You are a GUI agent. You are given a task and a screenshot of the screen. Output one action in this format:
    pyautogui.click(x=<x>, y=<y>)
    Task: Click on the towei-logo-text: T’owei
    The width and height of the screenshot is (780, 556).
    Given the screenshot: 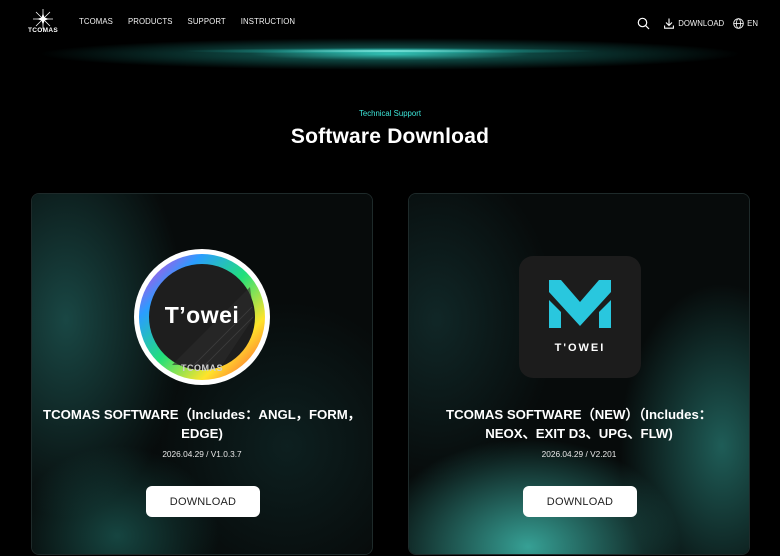 What is the action you would take?
    pyautogui.click(x=202, y=315)
    